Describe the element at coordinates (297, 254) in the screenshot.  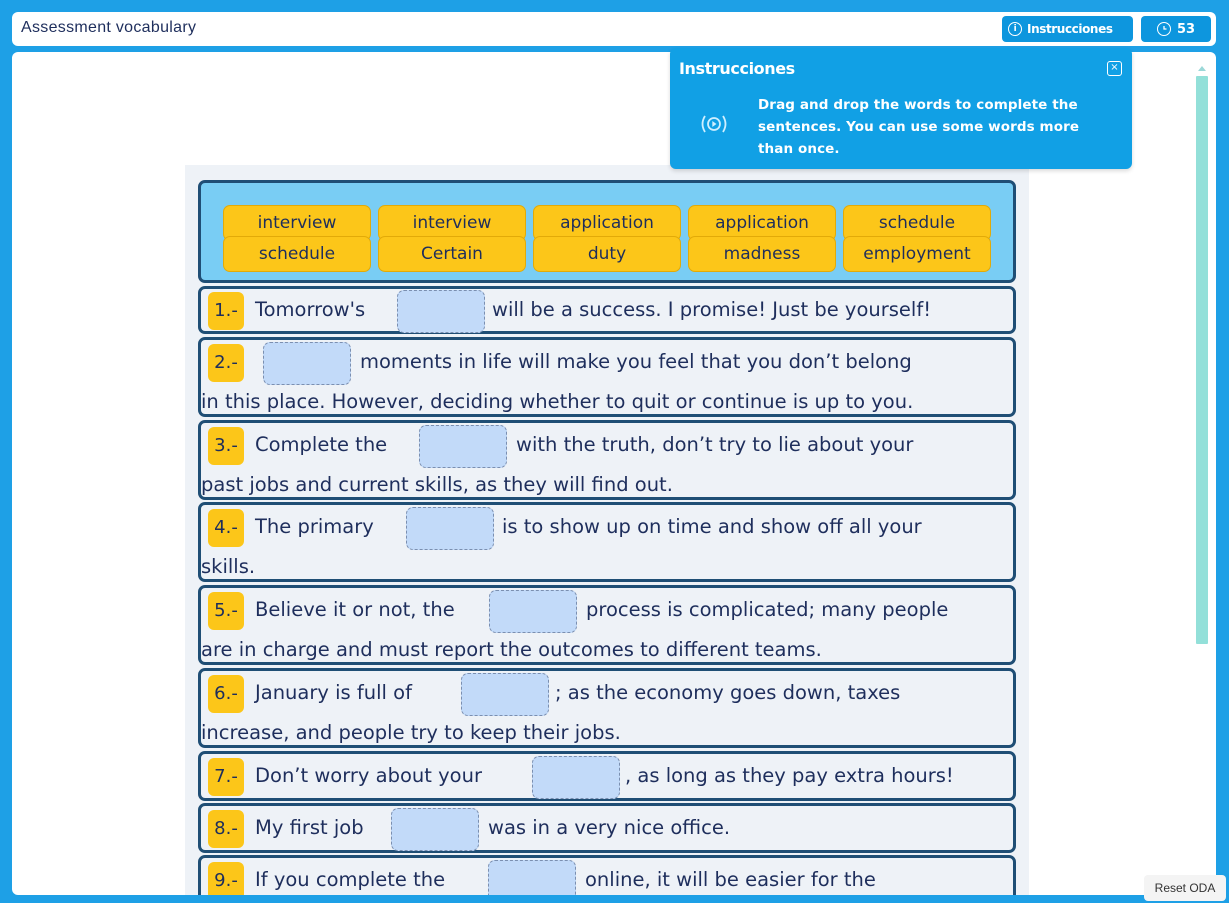
I see `word-chip: schedule` at that location.